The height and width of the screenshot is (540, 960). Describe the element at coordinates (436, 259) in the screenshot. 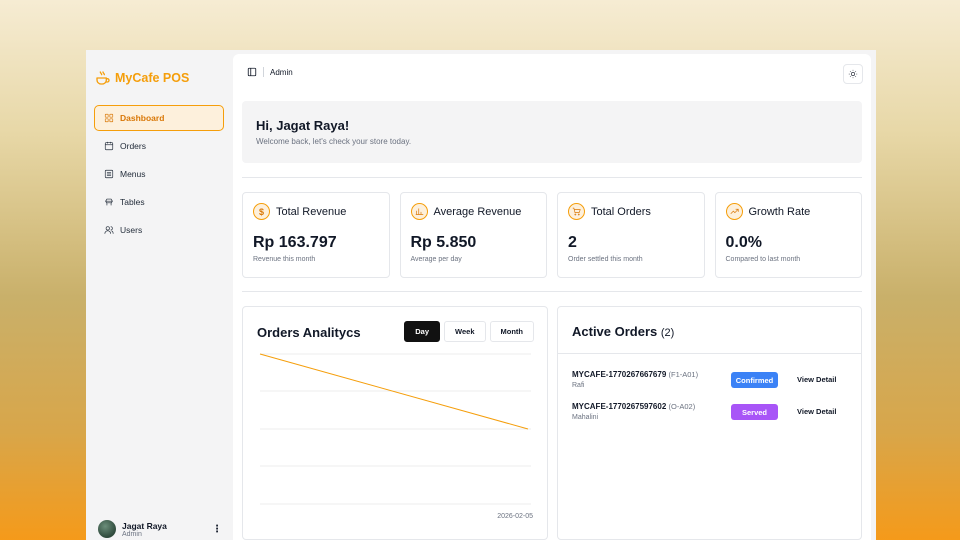

I see `stat-subtitle: Average per day` at that location.